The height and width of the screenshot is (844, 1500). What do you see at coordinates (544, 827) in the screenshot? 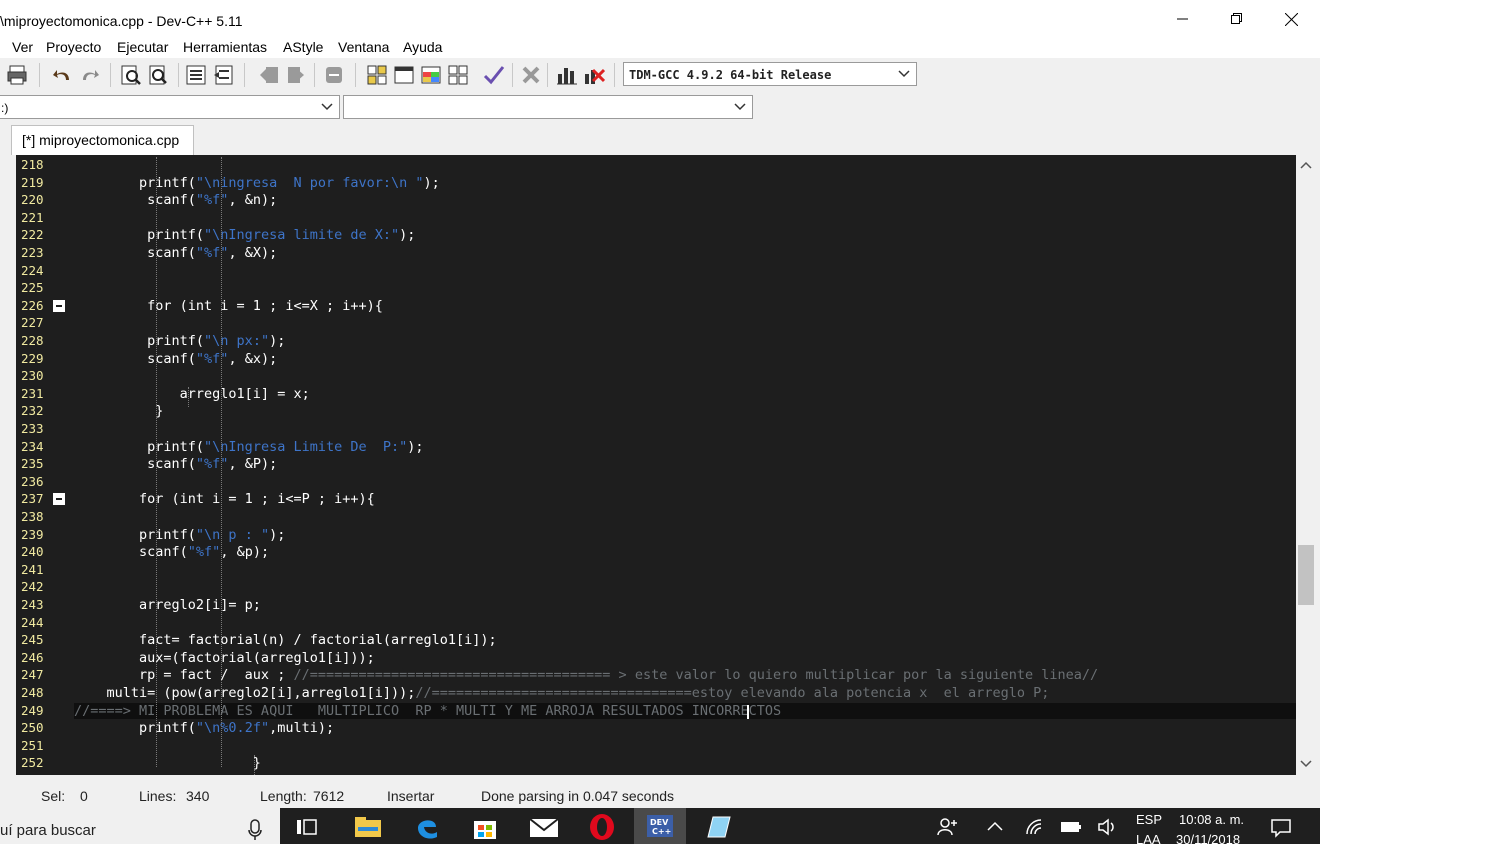
I see `mail-icon` at bounding box center [544, 827].